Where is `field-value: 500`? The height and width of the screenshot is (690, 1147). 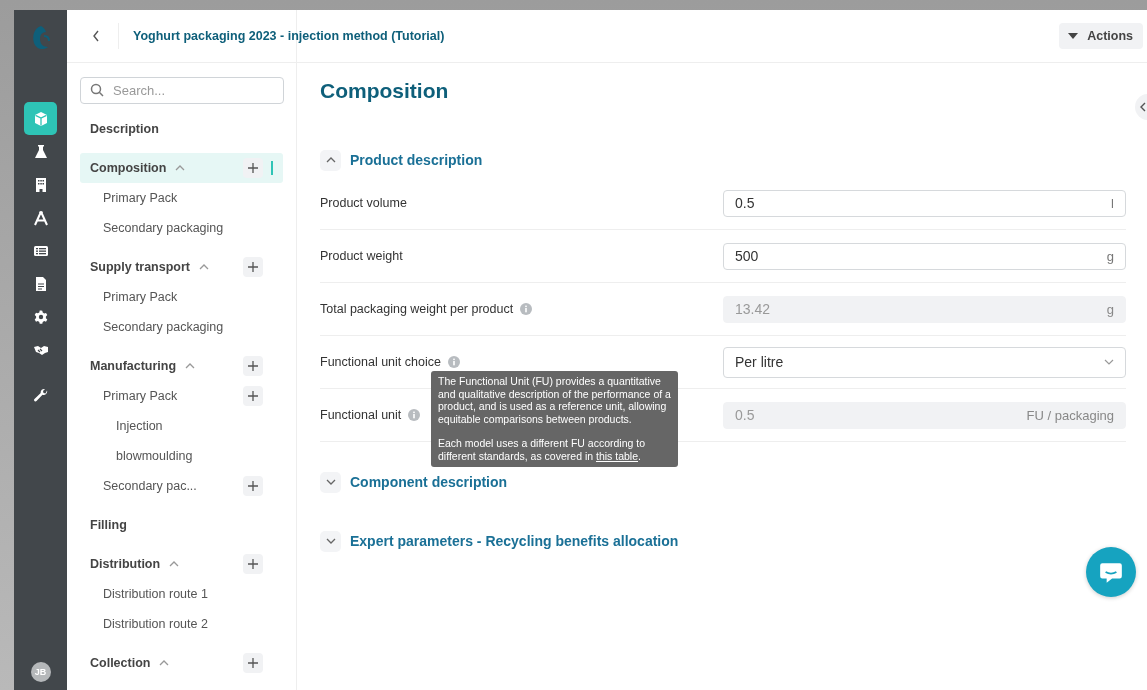 field-value: 500 is located at coordinates (747, 256).